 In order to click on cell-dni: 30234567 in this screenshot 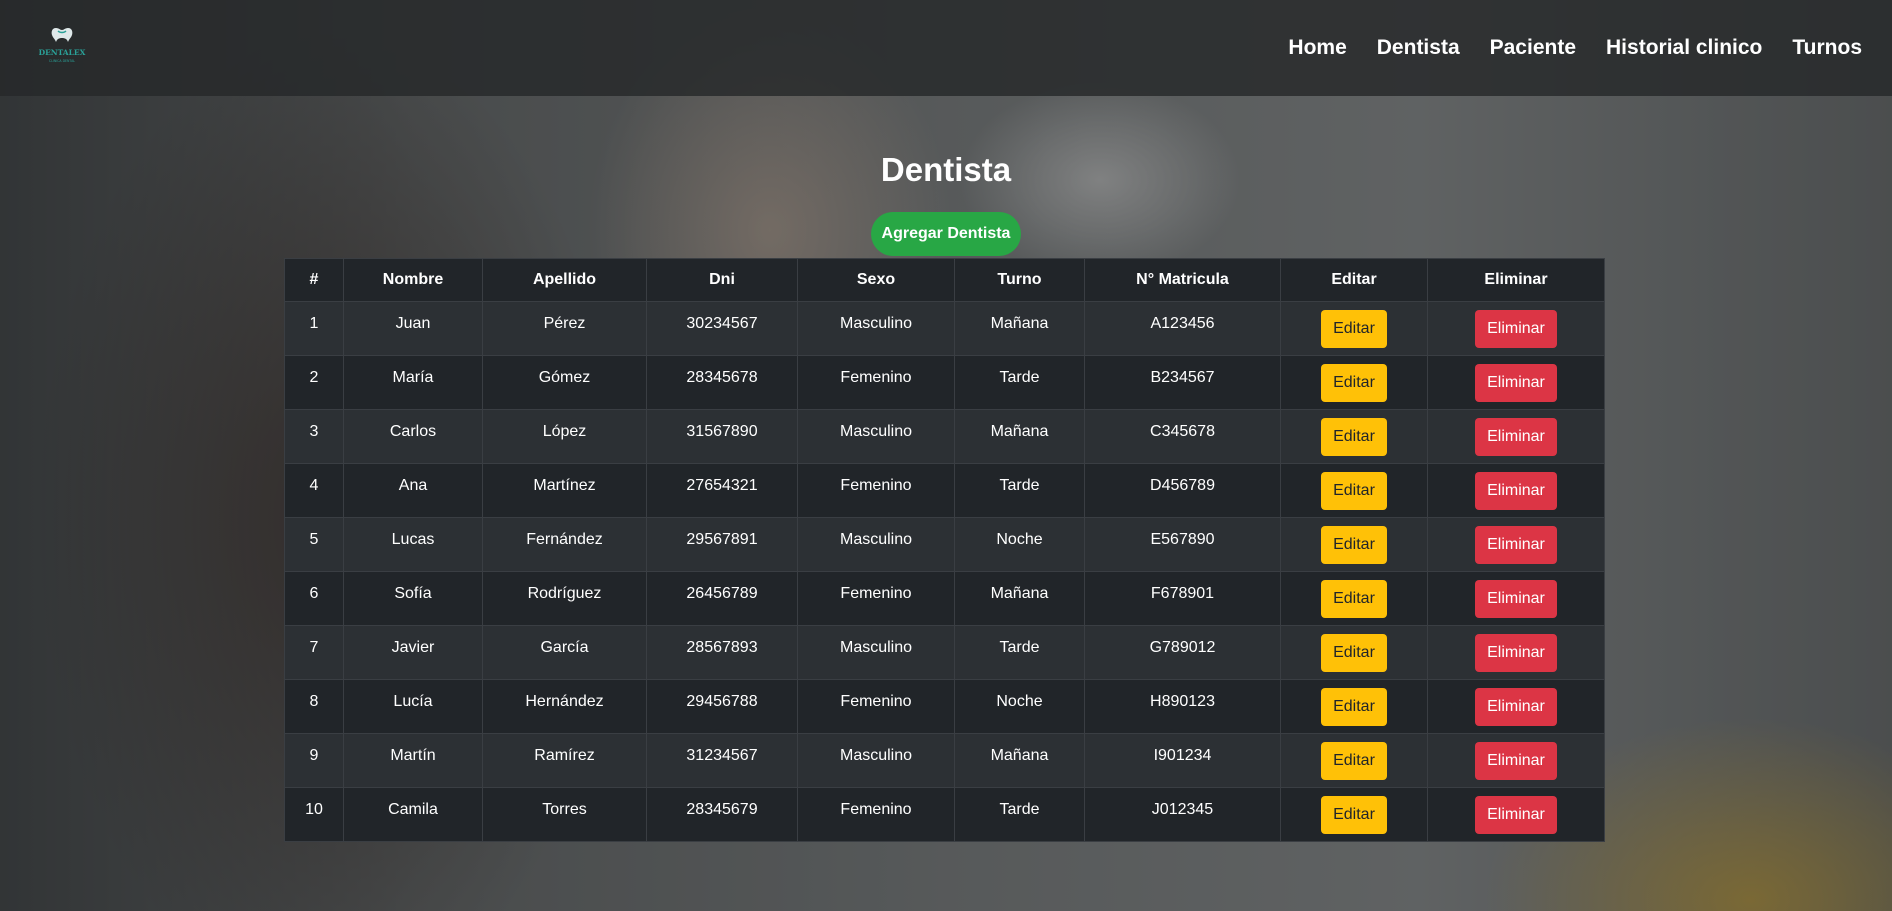, I will do `click(722, 328)`.